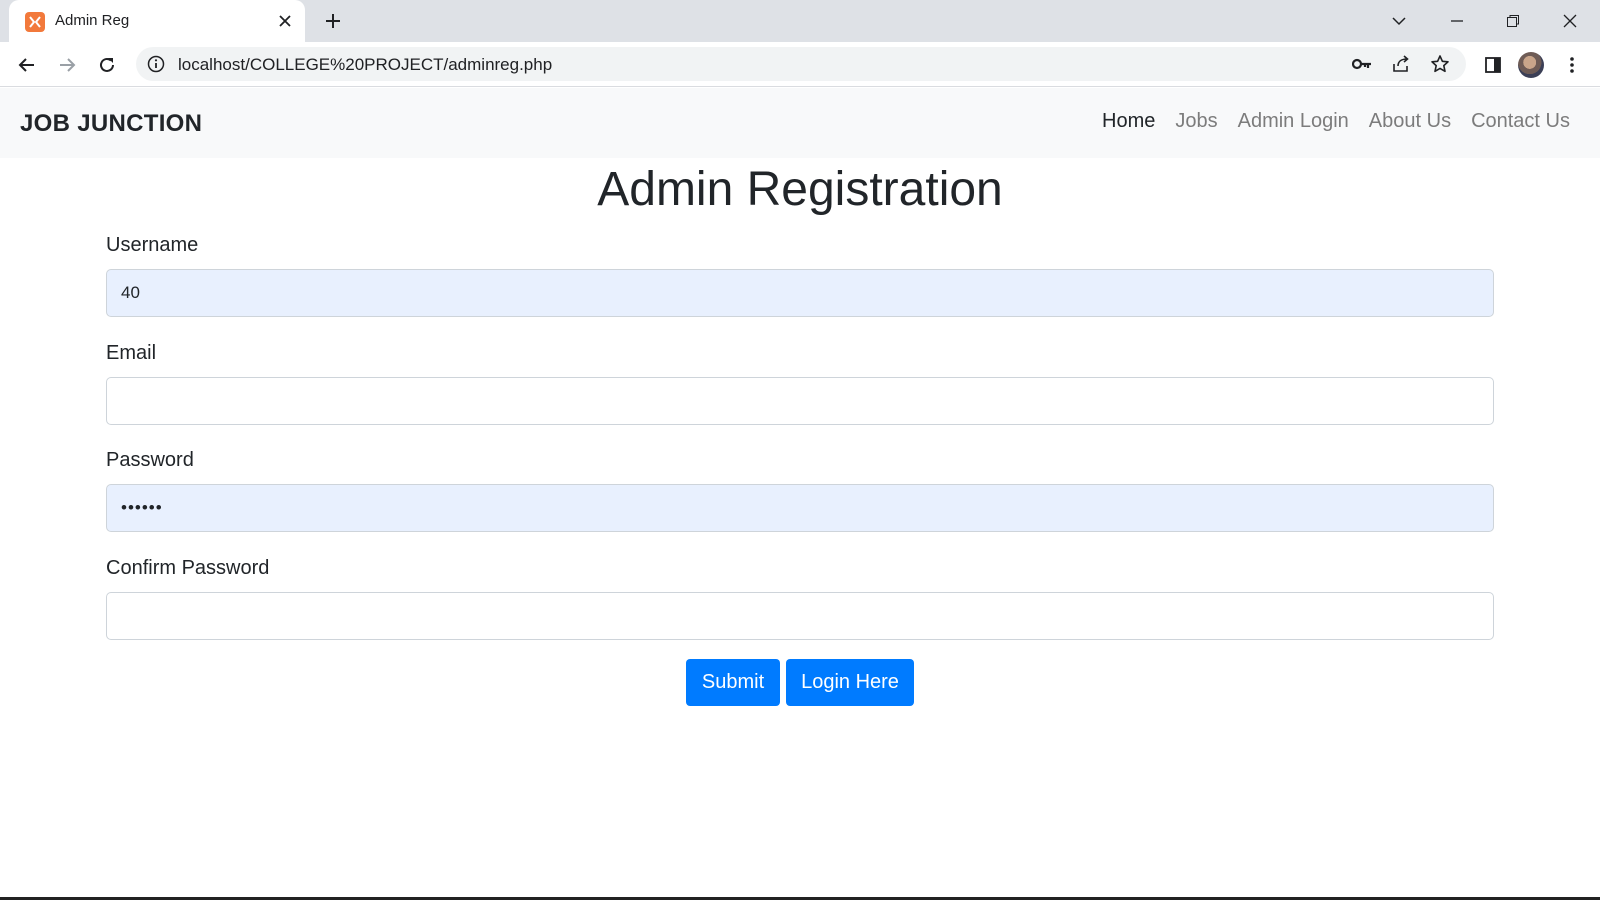 Image resolution: width=1600 pixels, height=900 pixels. Describe the element at coordinates (1457, 21) in the screenshot. I see `minimize-icon` at that location.